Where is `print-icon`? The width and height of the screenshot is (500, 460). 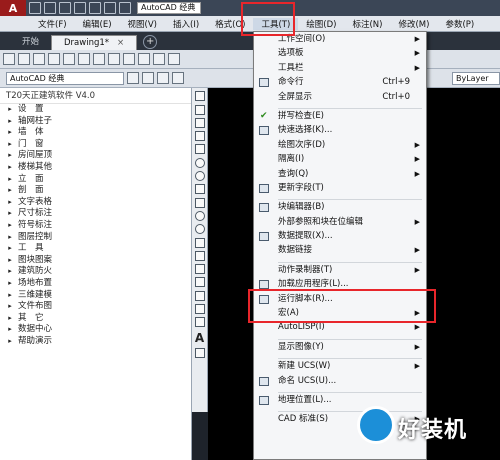
print-icon is located at coordinates (95, 8).